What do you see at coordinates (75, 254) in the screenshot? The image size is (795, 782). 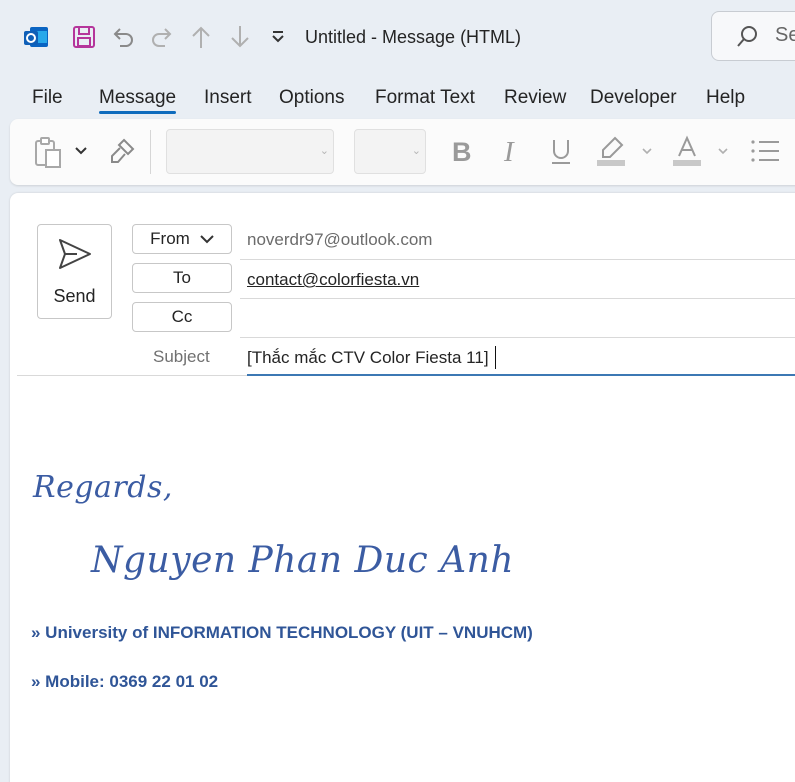 I see `send-icon` at bounding box center [75, 254].